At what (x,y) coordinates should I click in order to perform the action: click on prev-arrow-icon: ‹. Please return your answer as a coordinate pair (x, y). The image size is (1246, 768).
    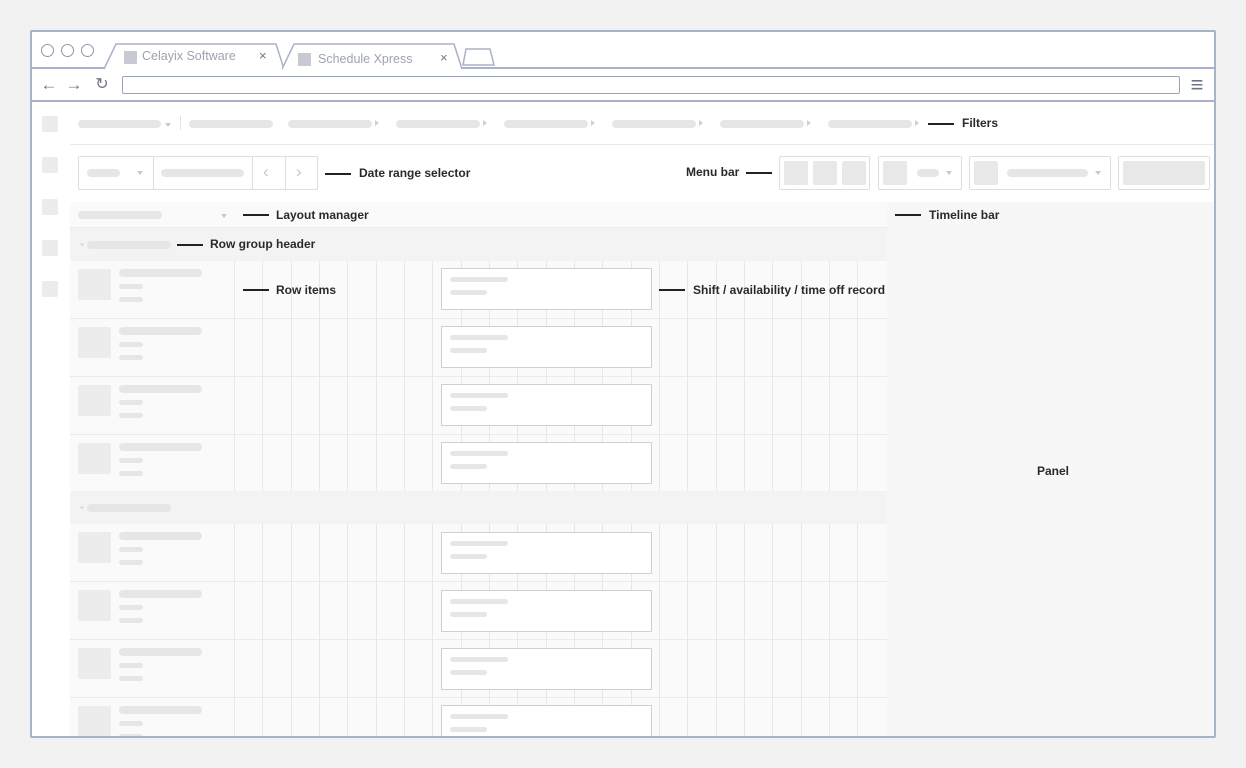
    Looking at the image, I should click on (266, 172).